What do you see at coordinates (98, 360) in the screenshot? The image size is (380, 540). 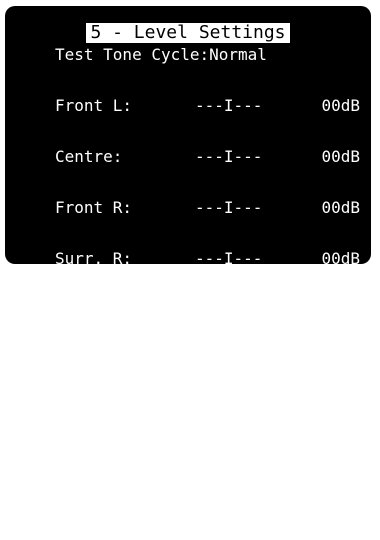 I see `channel-label: Surr. BL:` at bounding box center [98, 360].